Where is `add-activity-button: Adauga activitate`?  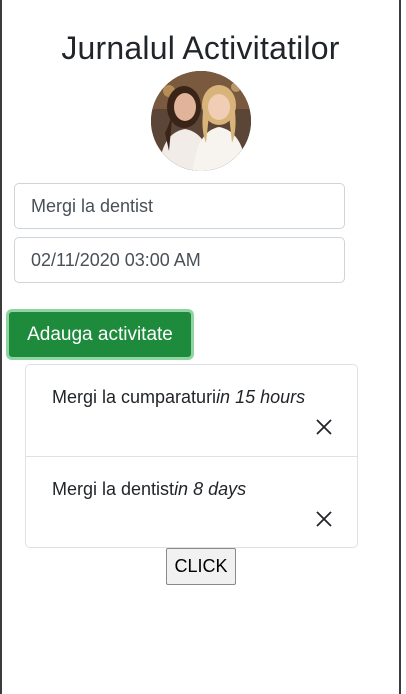
add-activity-button: Adauga activitate is located at coordinates (100, 334).